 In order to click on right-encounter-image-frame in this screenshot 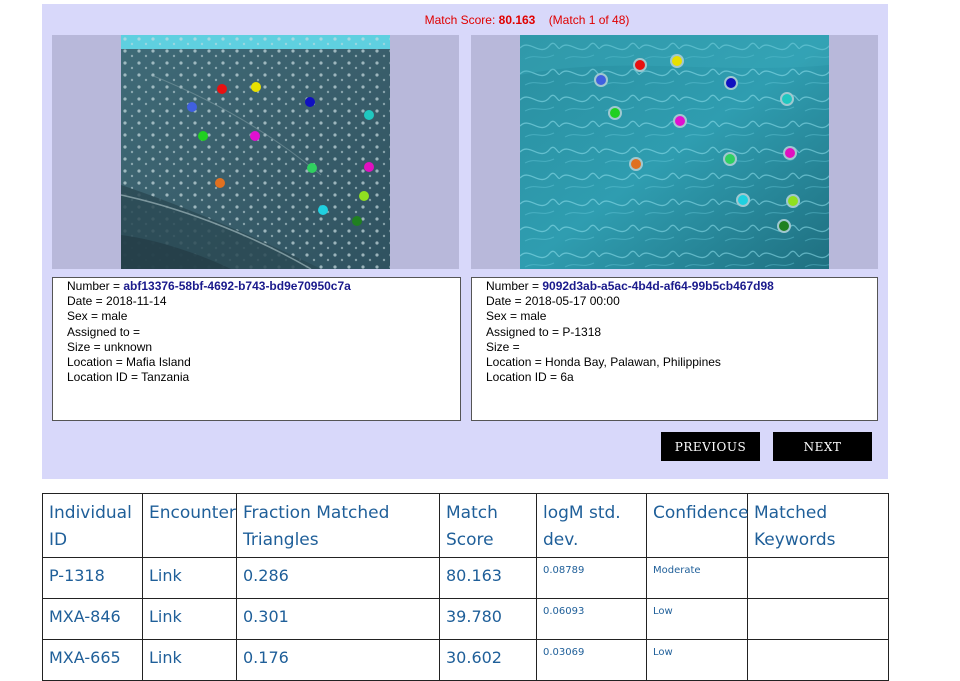, I will do `click(674, 152)`.